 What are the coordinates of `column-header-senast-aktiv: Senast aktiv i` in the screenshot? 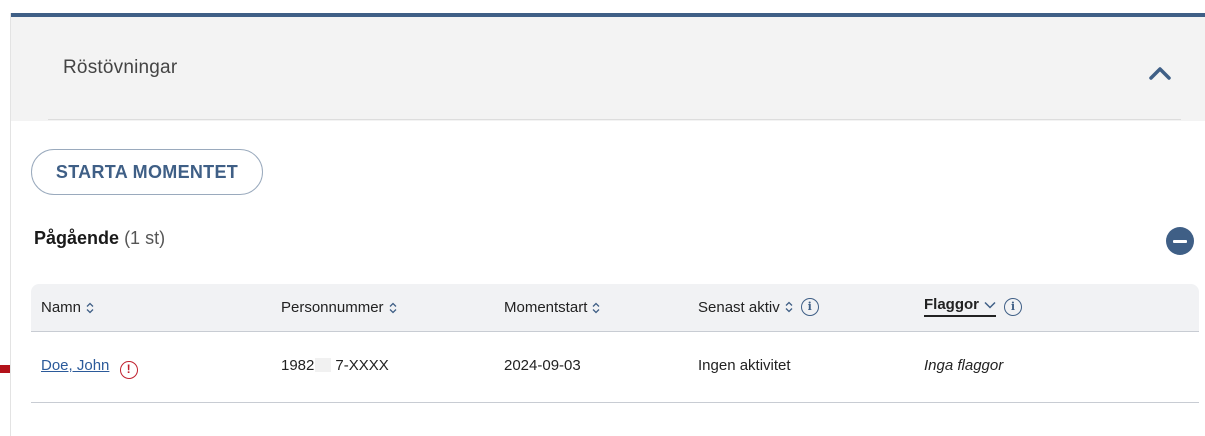 It's located at (758, 307).